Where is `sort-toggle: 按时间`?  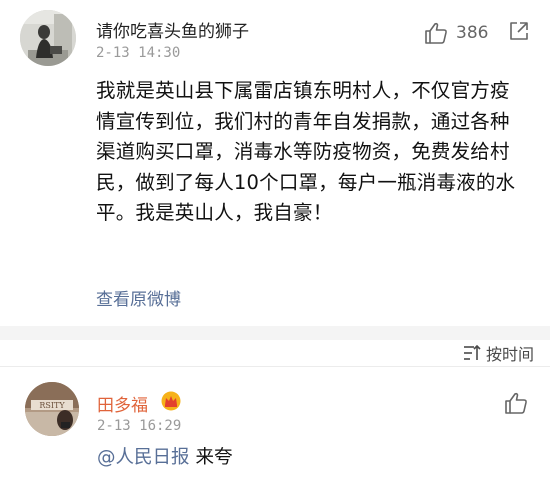
sort-toggle: 按时间 is located at coordinates (498, 353).